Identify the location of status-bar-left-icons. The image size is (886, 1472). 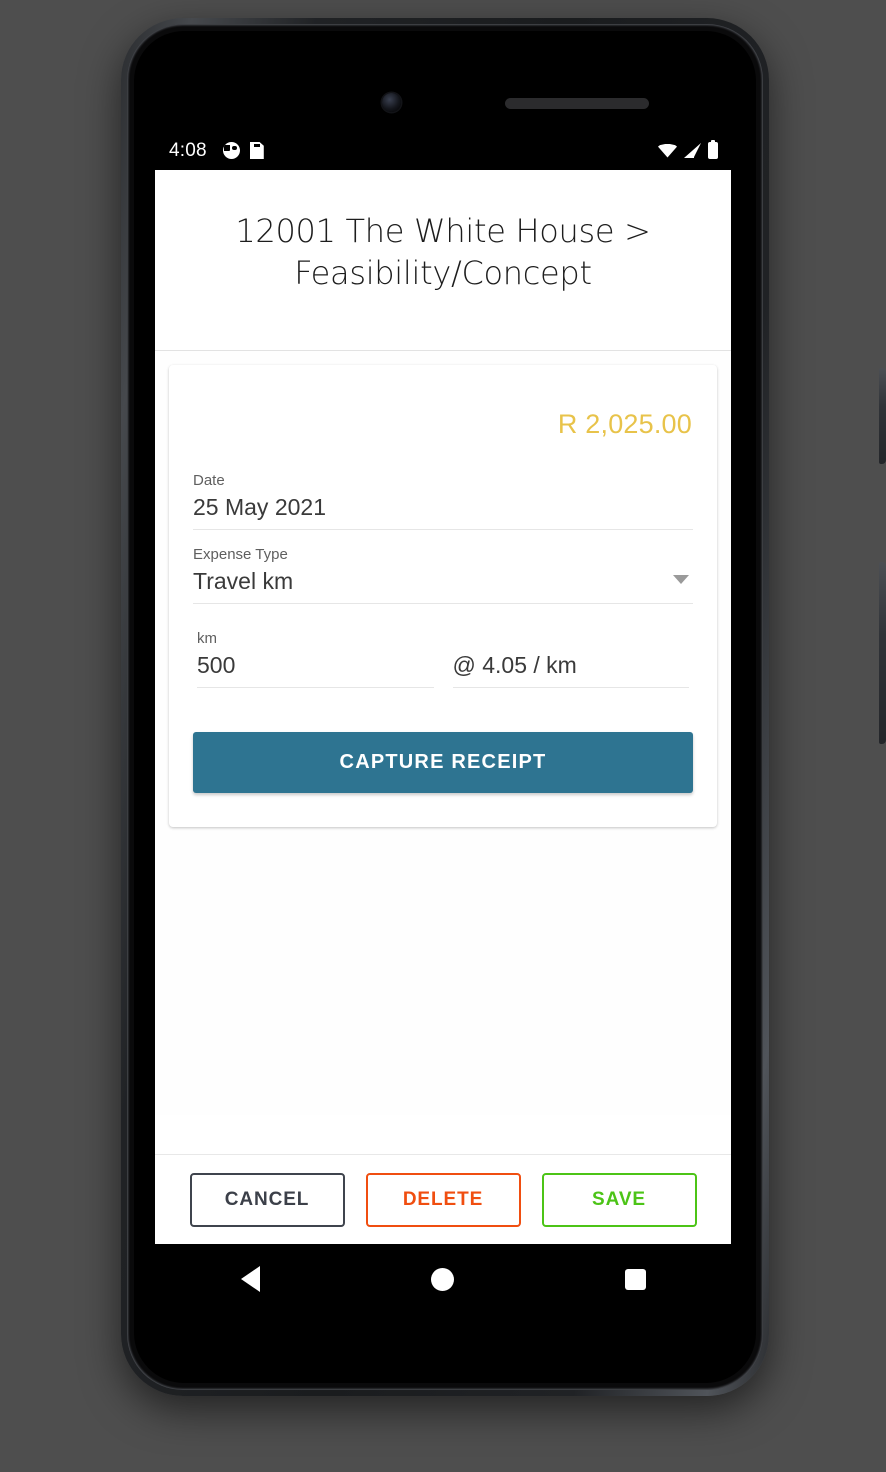
(243, 150).